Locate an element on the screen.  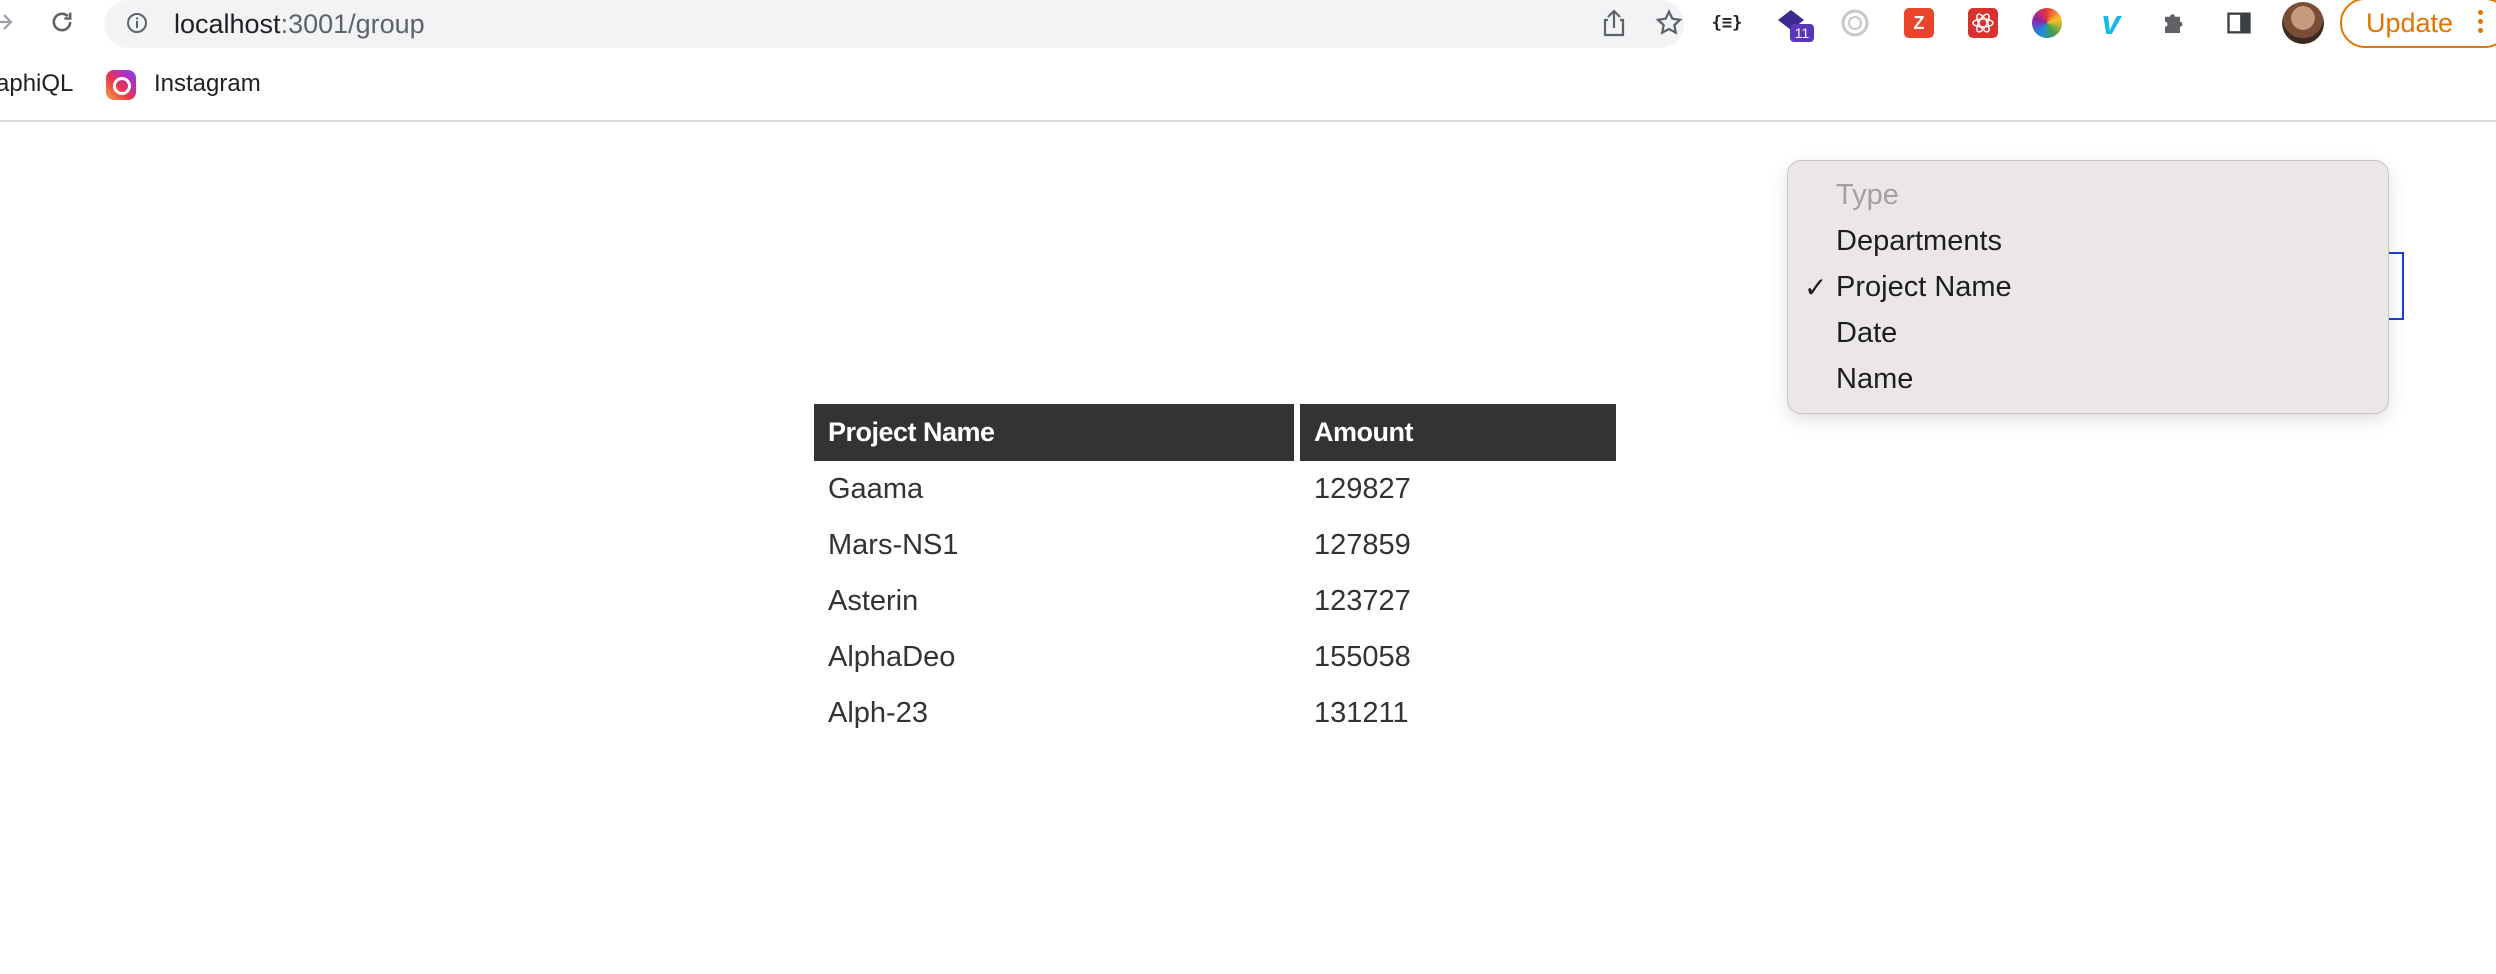
menu-option-name: Name is located at coordinates (1874, 379).